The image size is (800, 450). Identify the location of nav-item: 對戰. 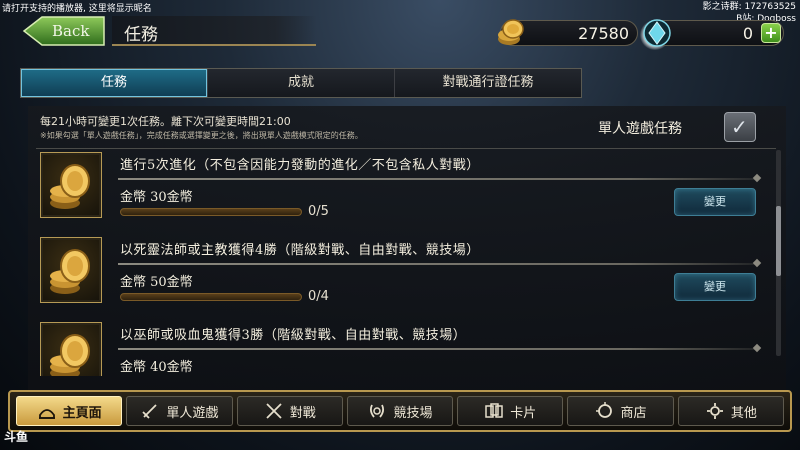
(289, 411).